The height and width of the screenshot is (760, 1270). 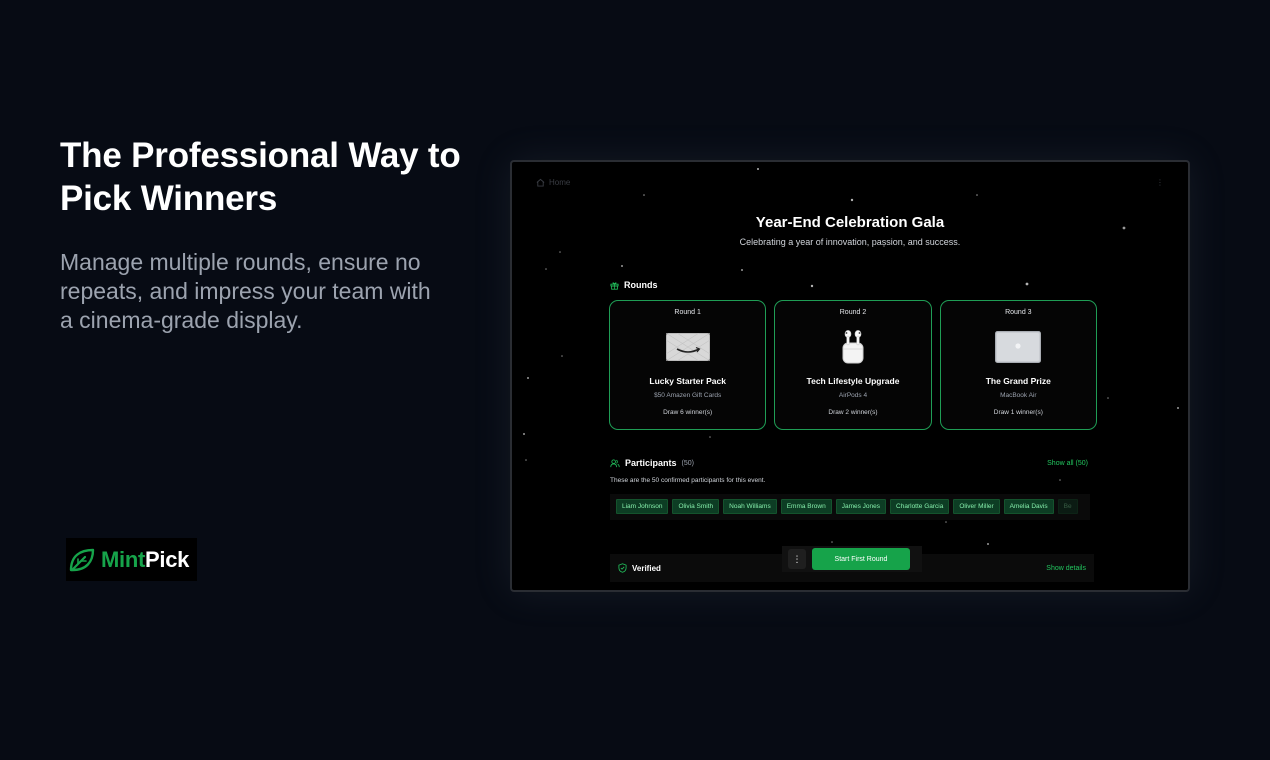 What do you see at coordinates (853, 347) in the screenshot?
I see `airpods-image` at bounding box center [853, 347].